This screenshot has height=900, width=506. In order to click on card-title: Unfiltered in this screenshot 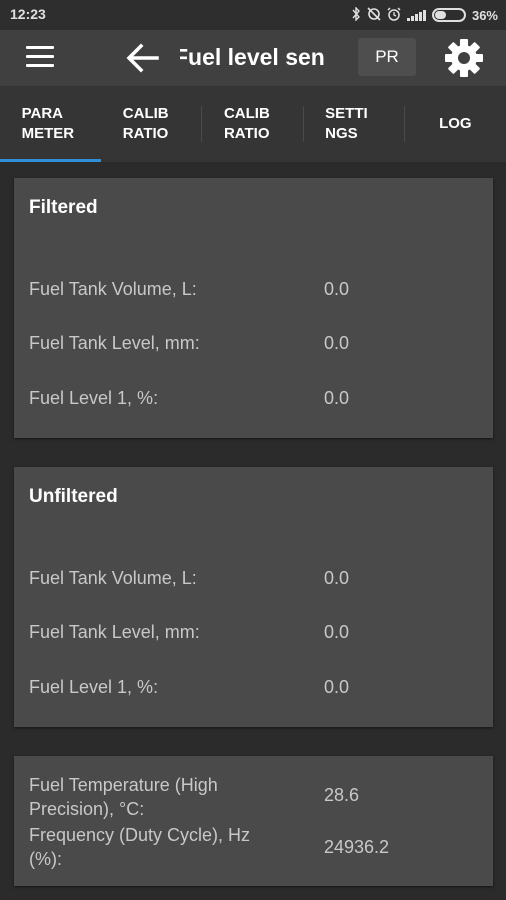, I will do `click(73, 496)`.